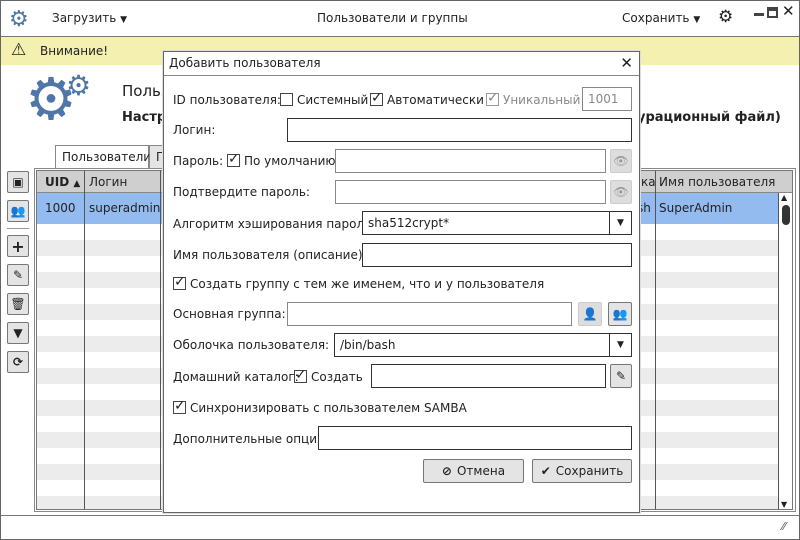 This screenshot has height=540, width=800. I want to click on col-uid-label: UID, so click(57, 182).